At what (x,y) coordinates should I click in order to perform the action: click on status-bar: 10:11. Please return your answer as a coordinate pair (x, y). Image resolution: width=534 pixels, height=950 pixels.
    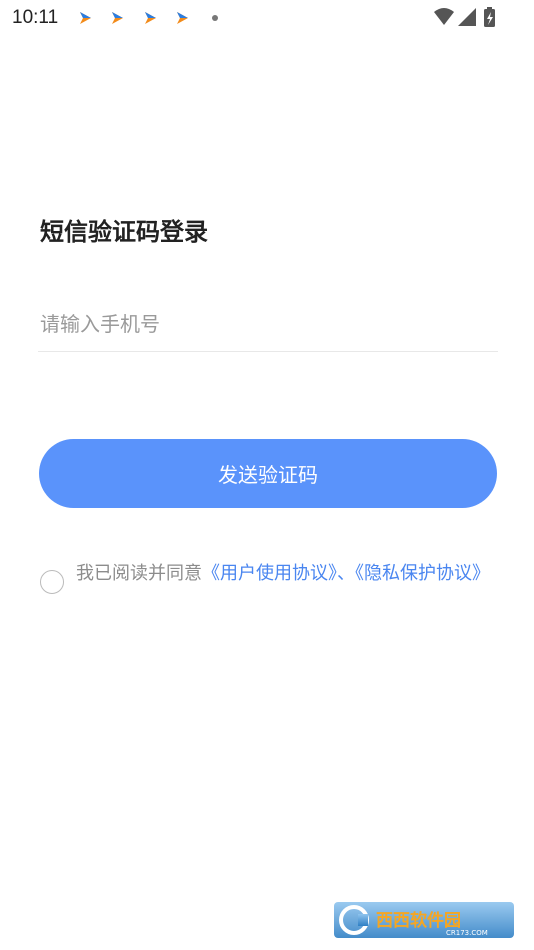
    Looking at the image, I should click on (267, 18).